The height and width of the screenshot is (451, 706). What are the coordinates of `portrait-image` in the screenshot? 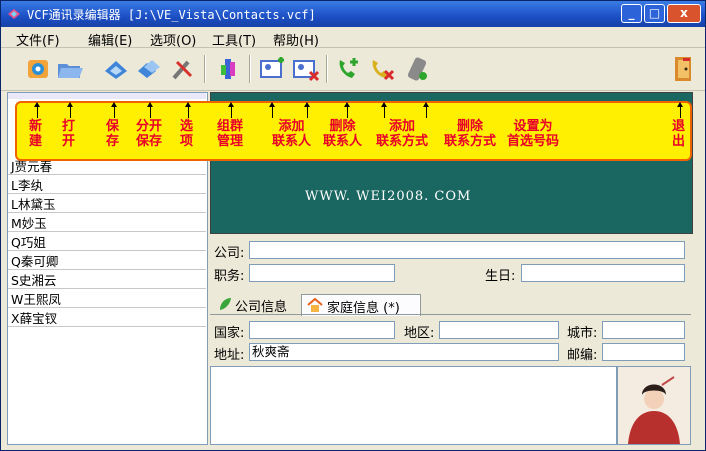 It's located at (654, 405).